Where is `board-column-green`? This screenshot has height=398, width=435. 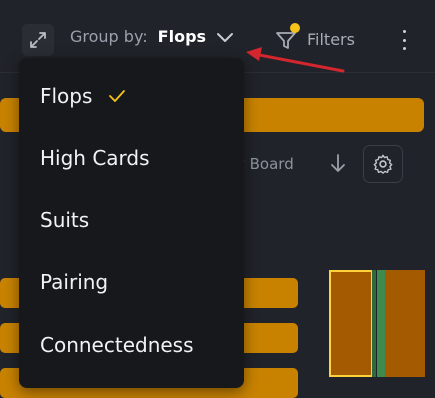 board-column-green is located at coordinates (381, 323).